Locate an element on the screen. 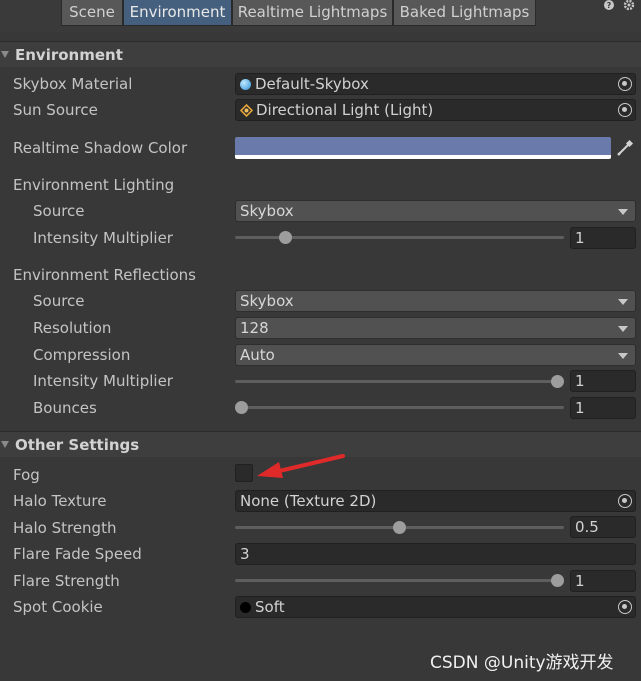 The width and height of the screenshot is (641, 681). resolution-label: Resolution is located at coordinates (72, 328).